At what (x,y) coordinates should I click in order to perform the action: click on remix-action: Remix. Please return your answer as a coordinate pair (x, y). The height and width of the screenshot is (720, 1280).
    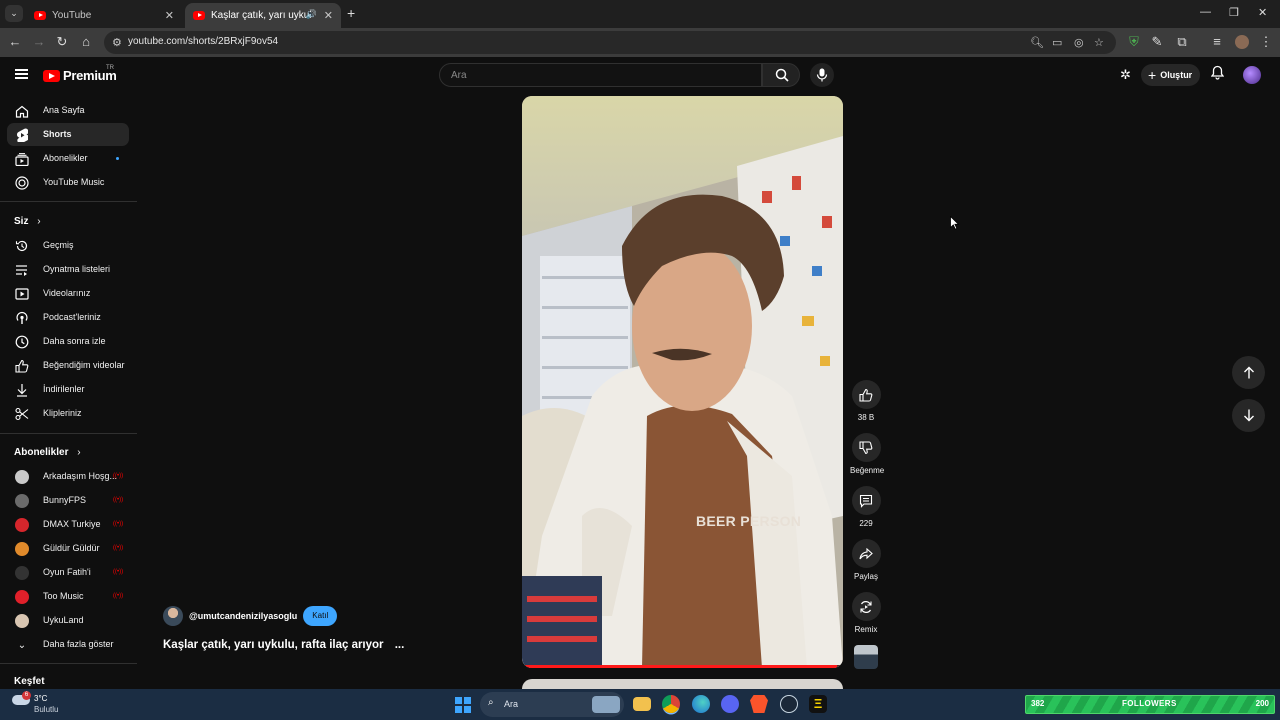
    Looking at the image, I should click on (866, 613).